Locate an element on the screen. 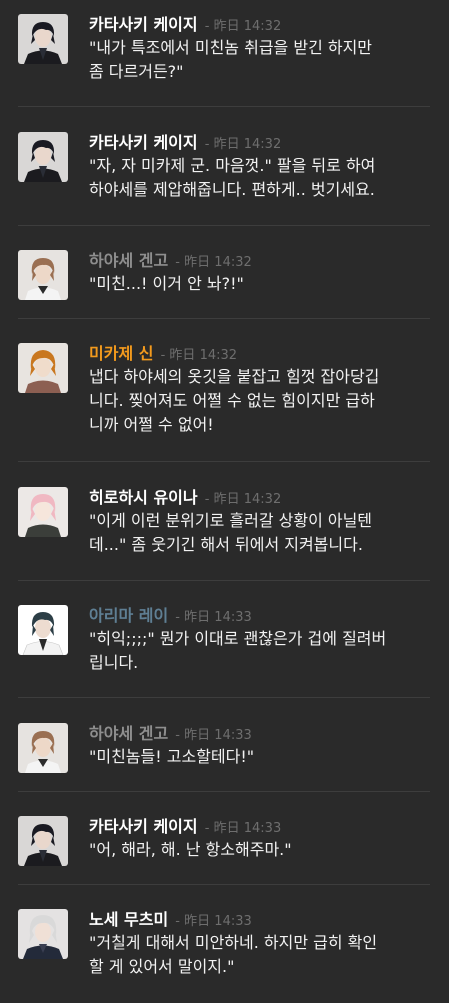  message-header: 히로하시 유이나 - 昨日 14:32 is located at coordinates (185, 499).